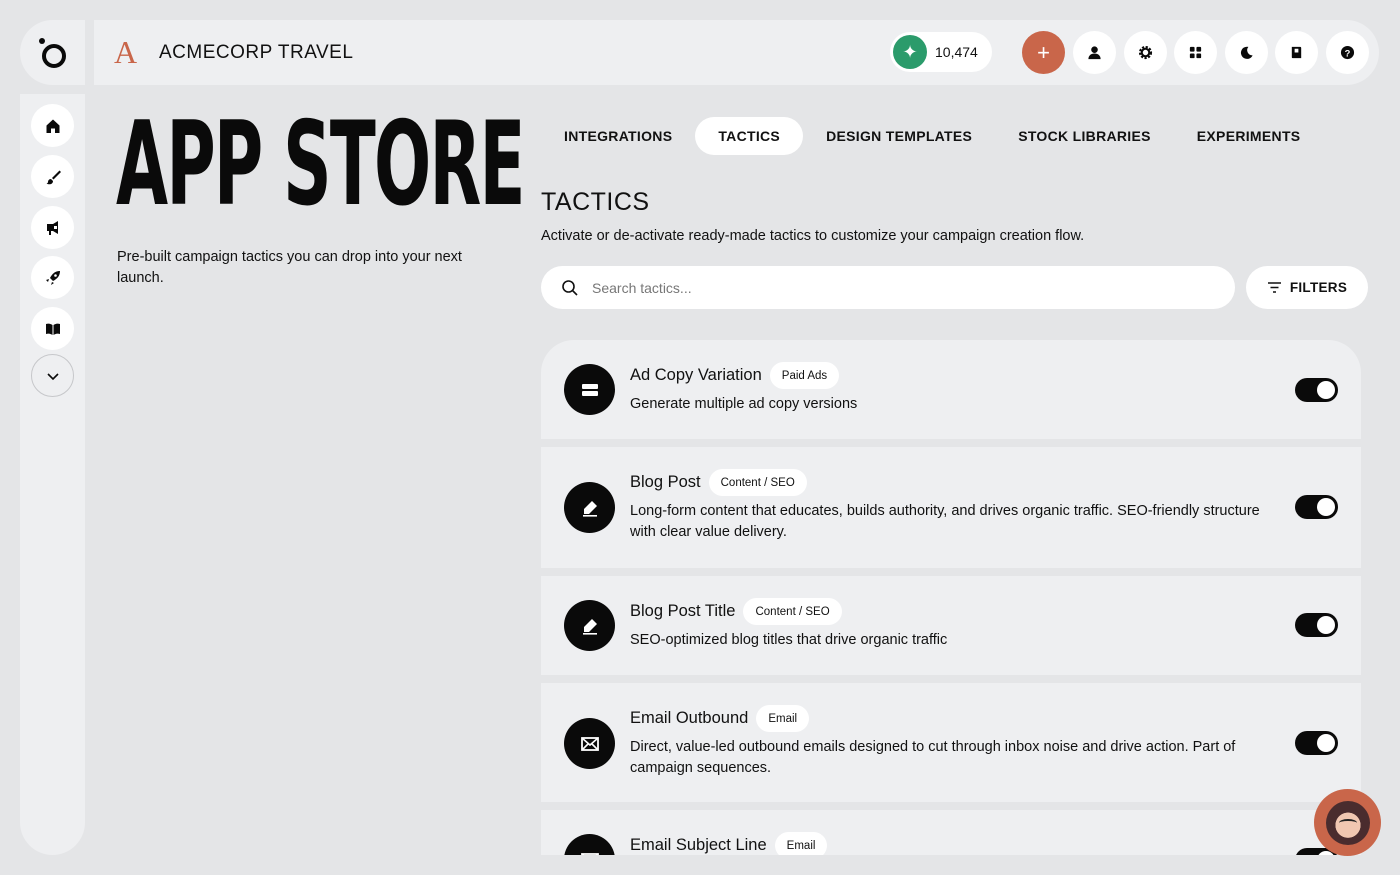 The height and width of the screenshot is (875, 1400). I want to click on sidebar-item-home, so click(52, 125).